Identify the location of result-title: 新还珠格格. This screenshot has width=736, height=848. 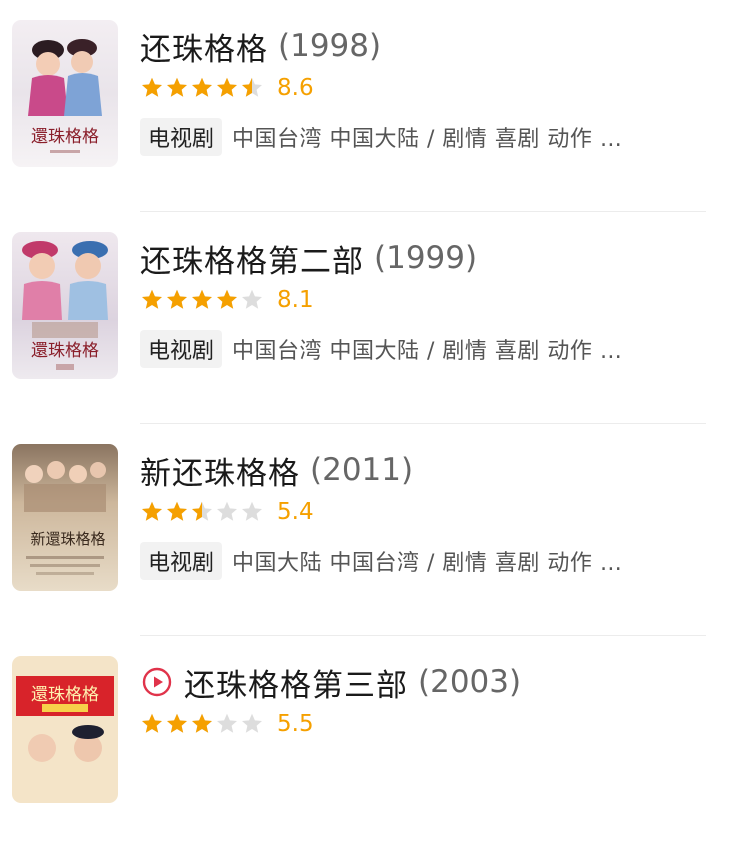
(220, 470).